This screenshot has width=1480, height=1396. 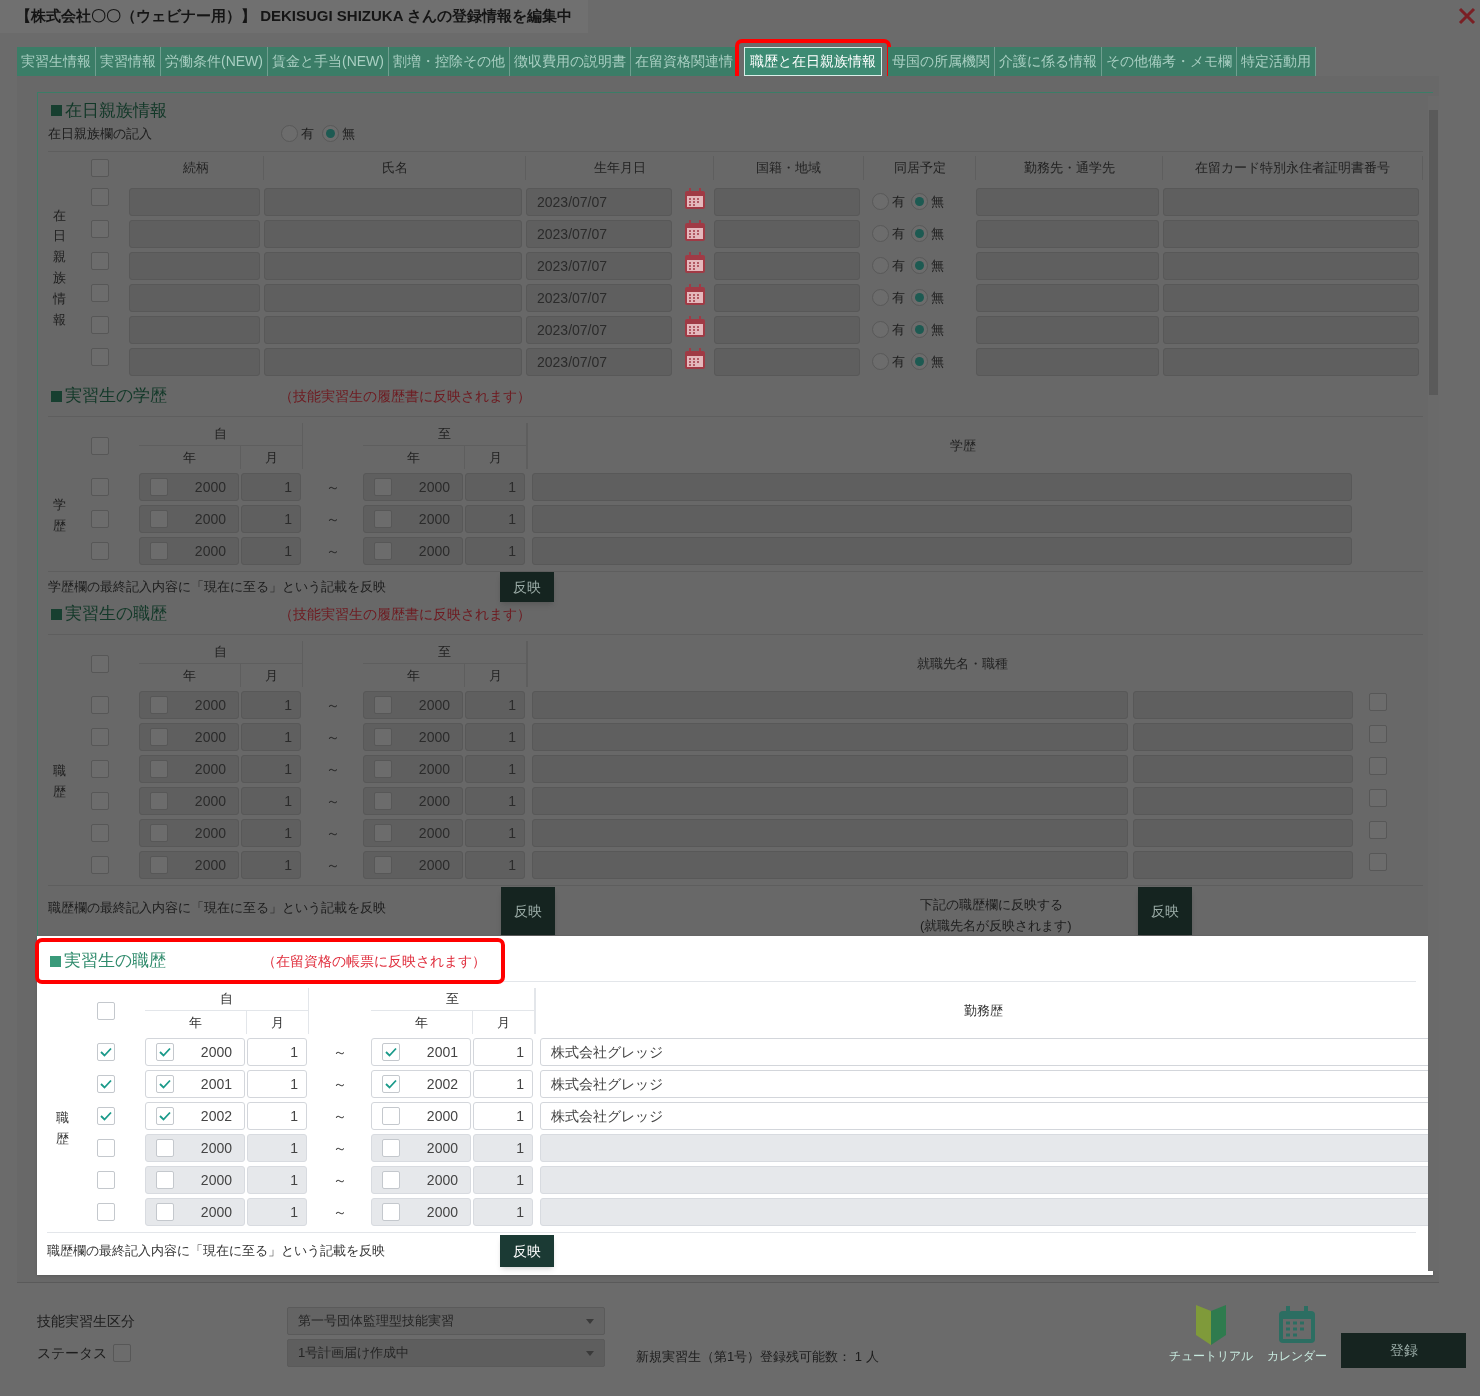 What do you see at coordinates (128, 61) in the screenshot?
I see `tab: 実習情報` at bounding box center [128, 61].